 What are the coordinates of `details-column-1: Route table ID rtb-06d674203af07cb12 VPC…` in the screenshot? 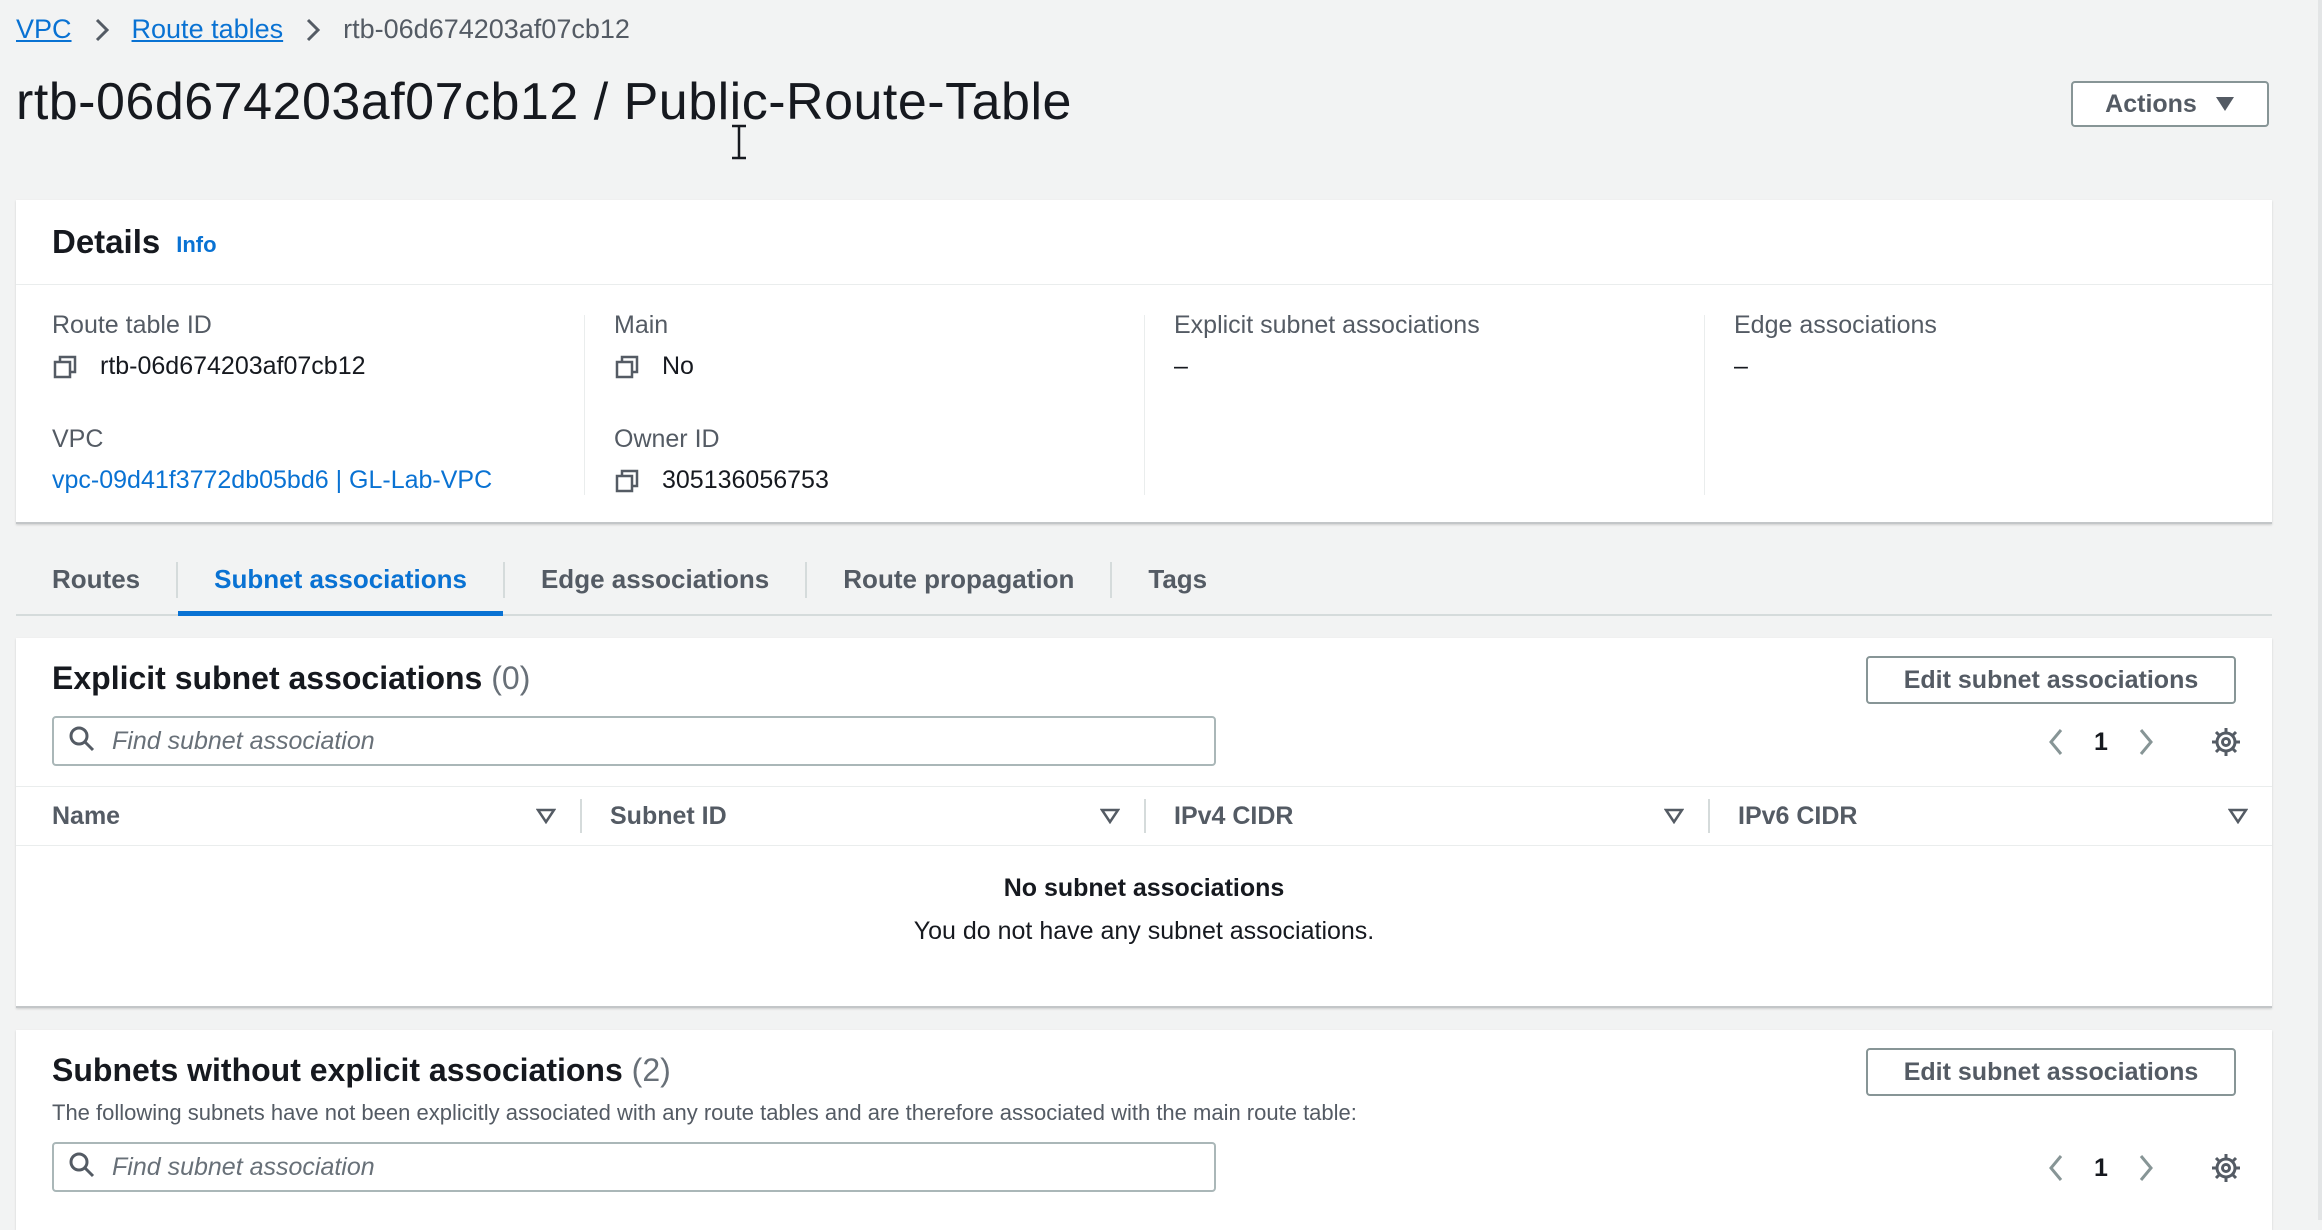 It's located at (312, 403).